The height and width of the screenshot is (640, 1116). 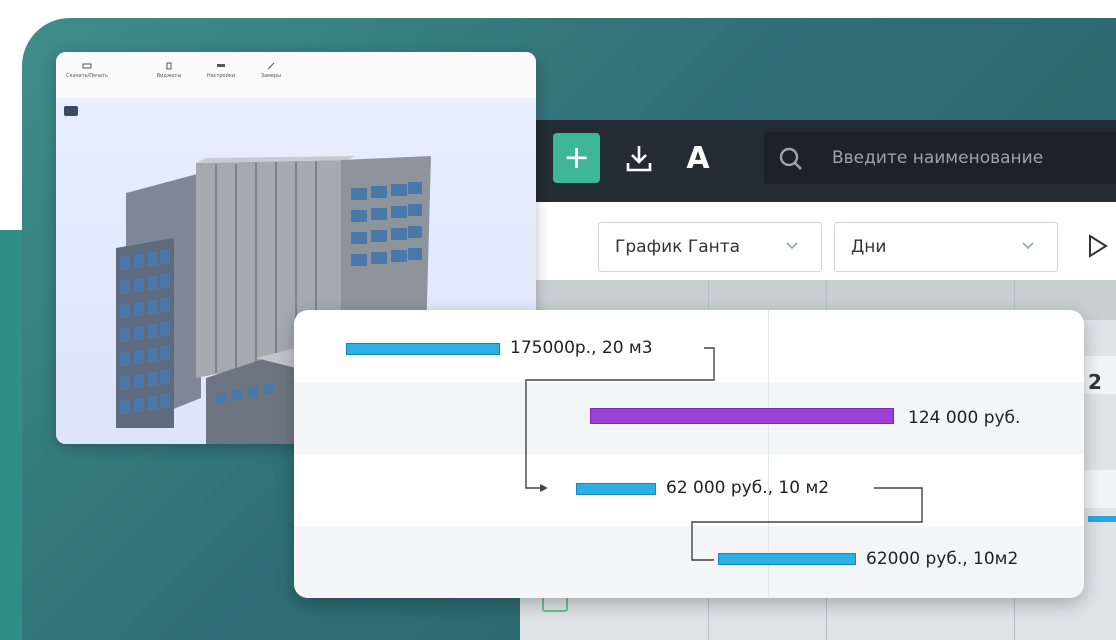 What do you see at coordinates (576, 158) in the screenshot?
I see `add-button: +` at bounding box center [576, 158].